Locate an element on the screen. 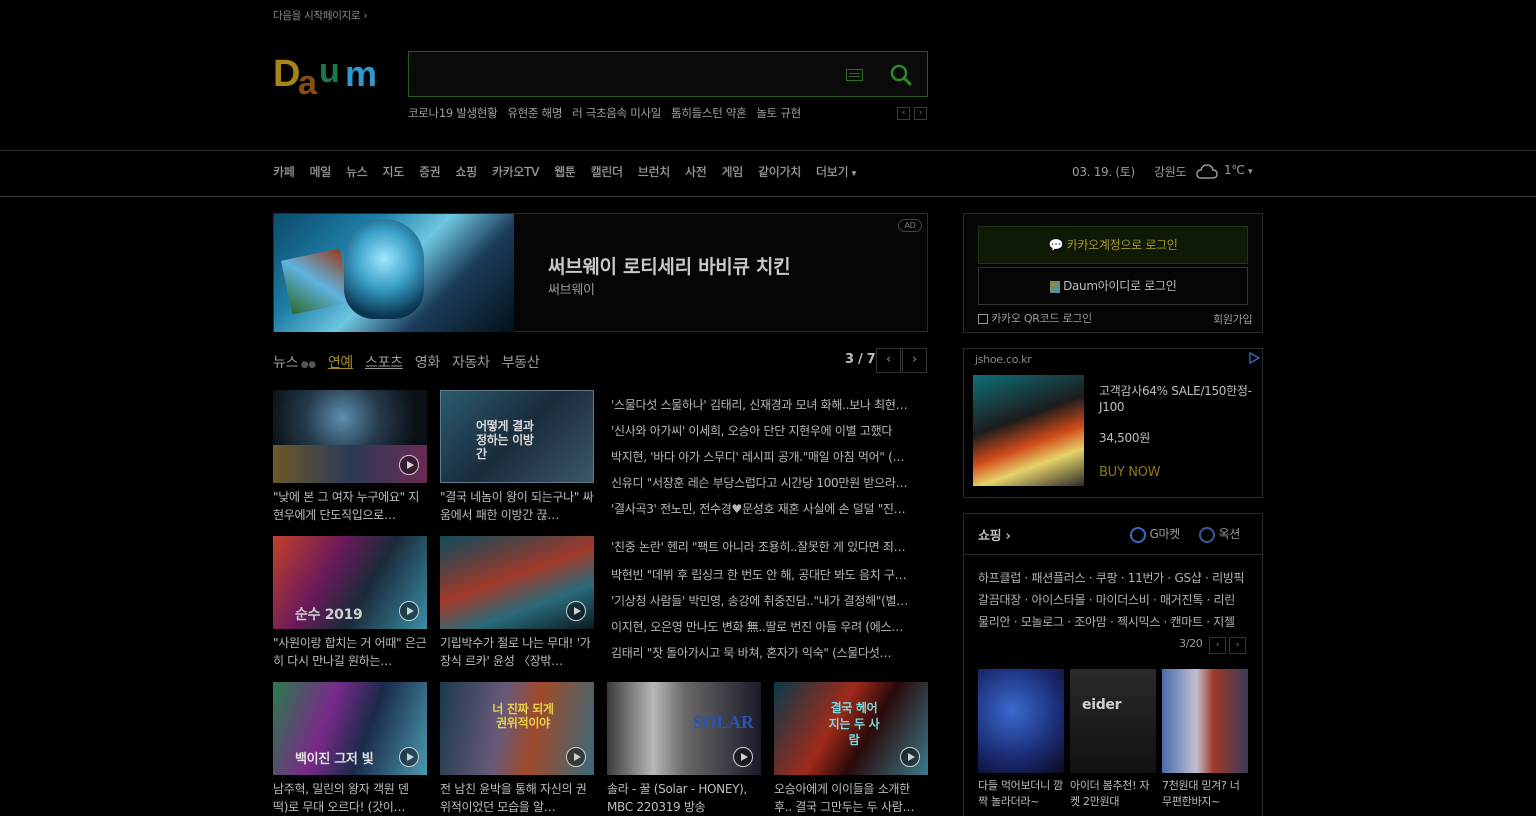 The height and width of the screenshot is (816, 1536). svg-text: a is located at coordinates (308, 82).